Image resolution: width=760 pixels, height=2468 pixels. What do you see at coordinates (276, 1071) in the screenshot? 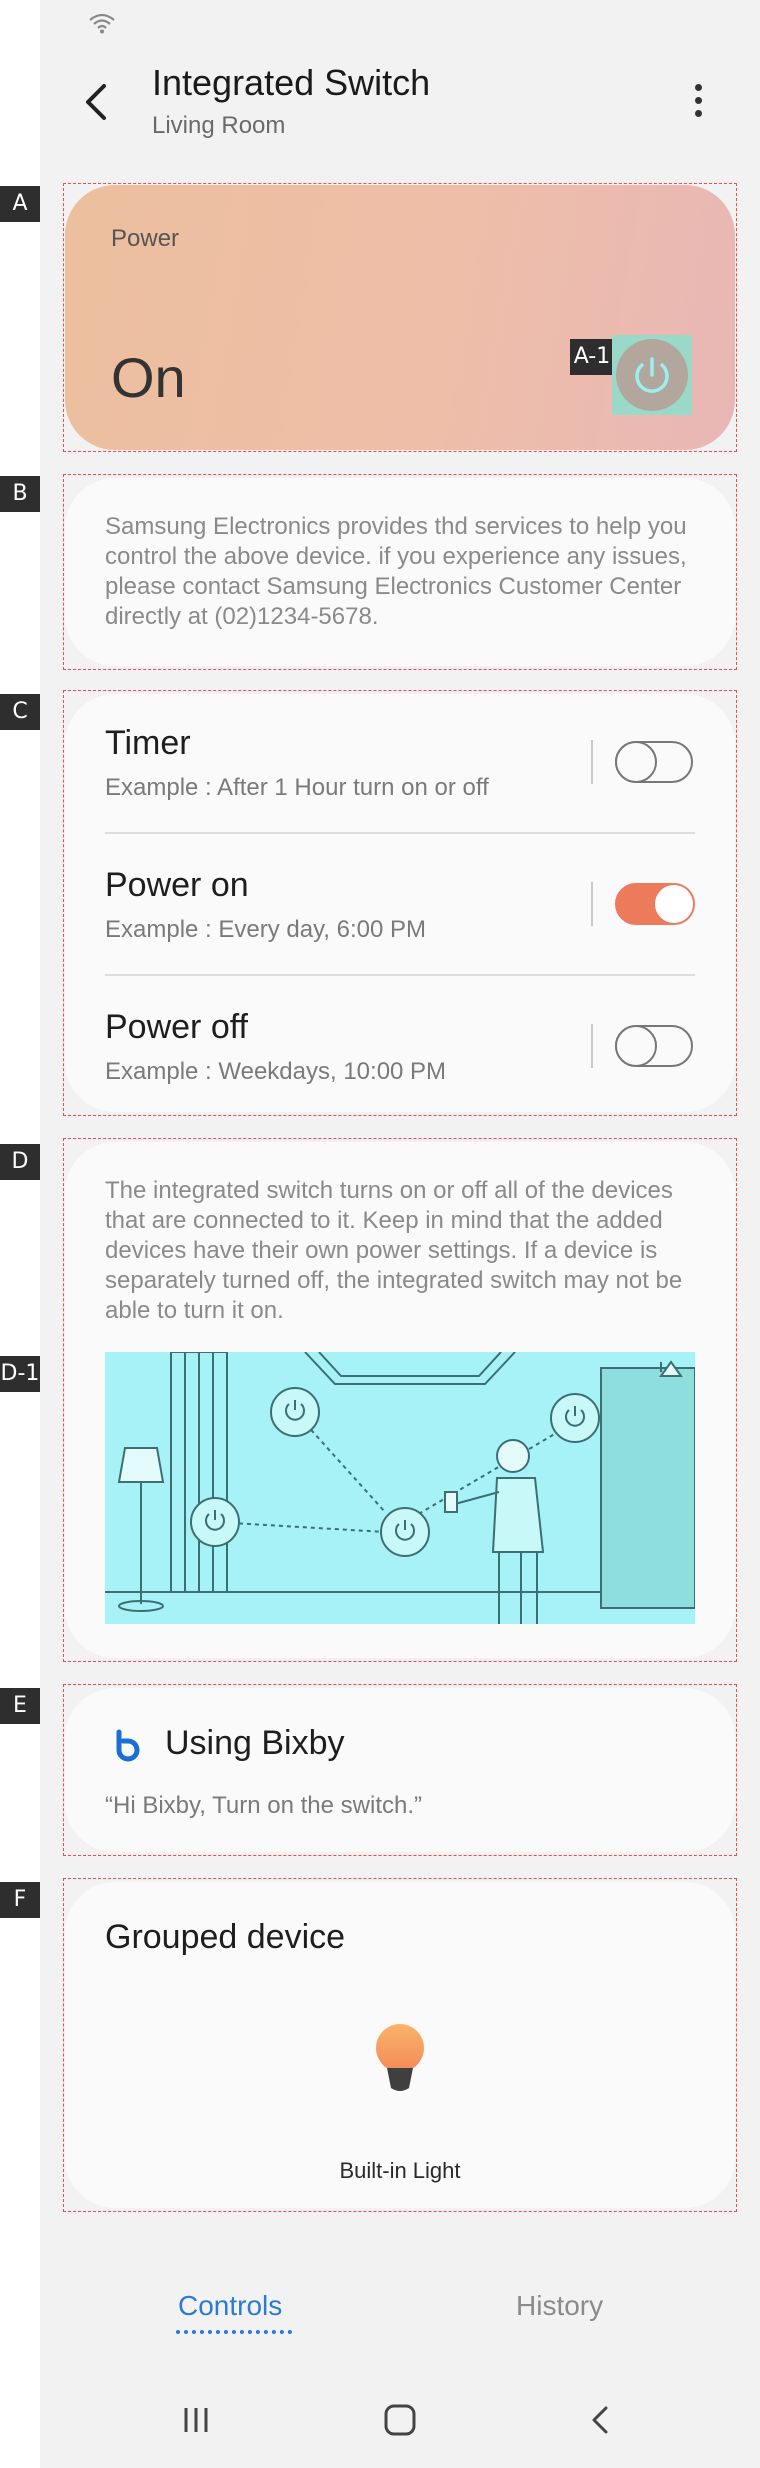
I see `schedule-example: Example : Weekdays, 10:00 PM` at bounding box center [276, 1071].